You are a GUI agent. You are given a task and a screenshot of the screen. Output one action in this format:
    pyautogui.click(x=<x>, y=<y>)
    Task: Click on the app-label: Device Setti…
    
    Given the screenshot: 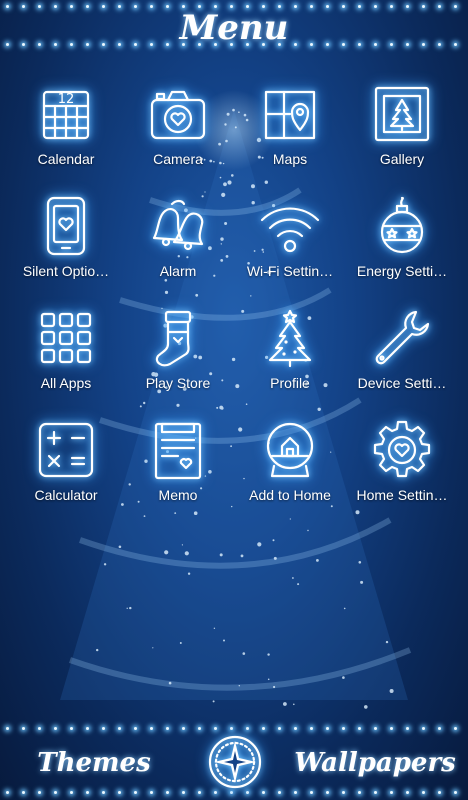 What is the action you would take?
    pyautogui.click(x=402, y=383)
    